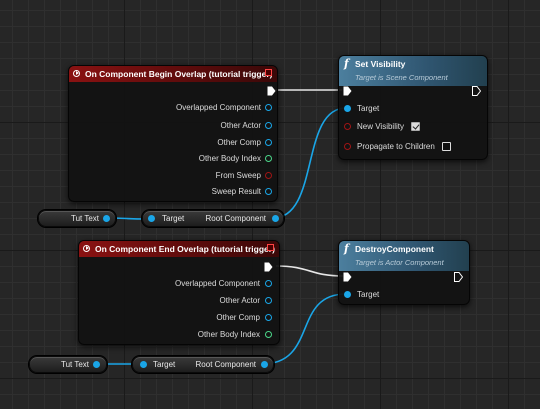 This screenshot has width=540, height=409. I want to click on propagate-pin-dot, so click(347, 146).